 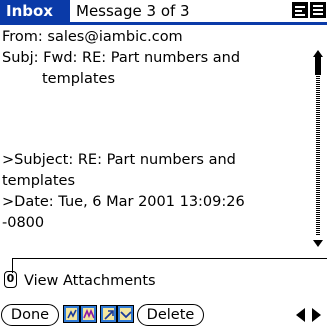 I want to click on scroll-up-arrow-icon, so click(x=318, y=53).